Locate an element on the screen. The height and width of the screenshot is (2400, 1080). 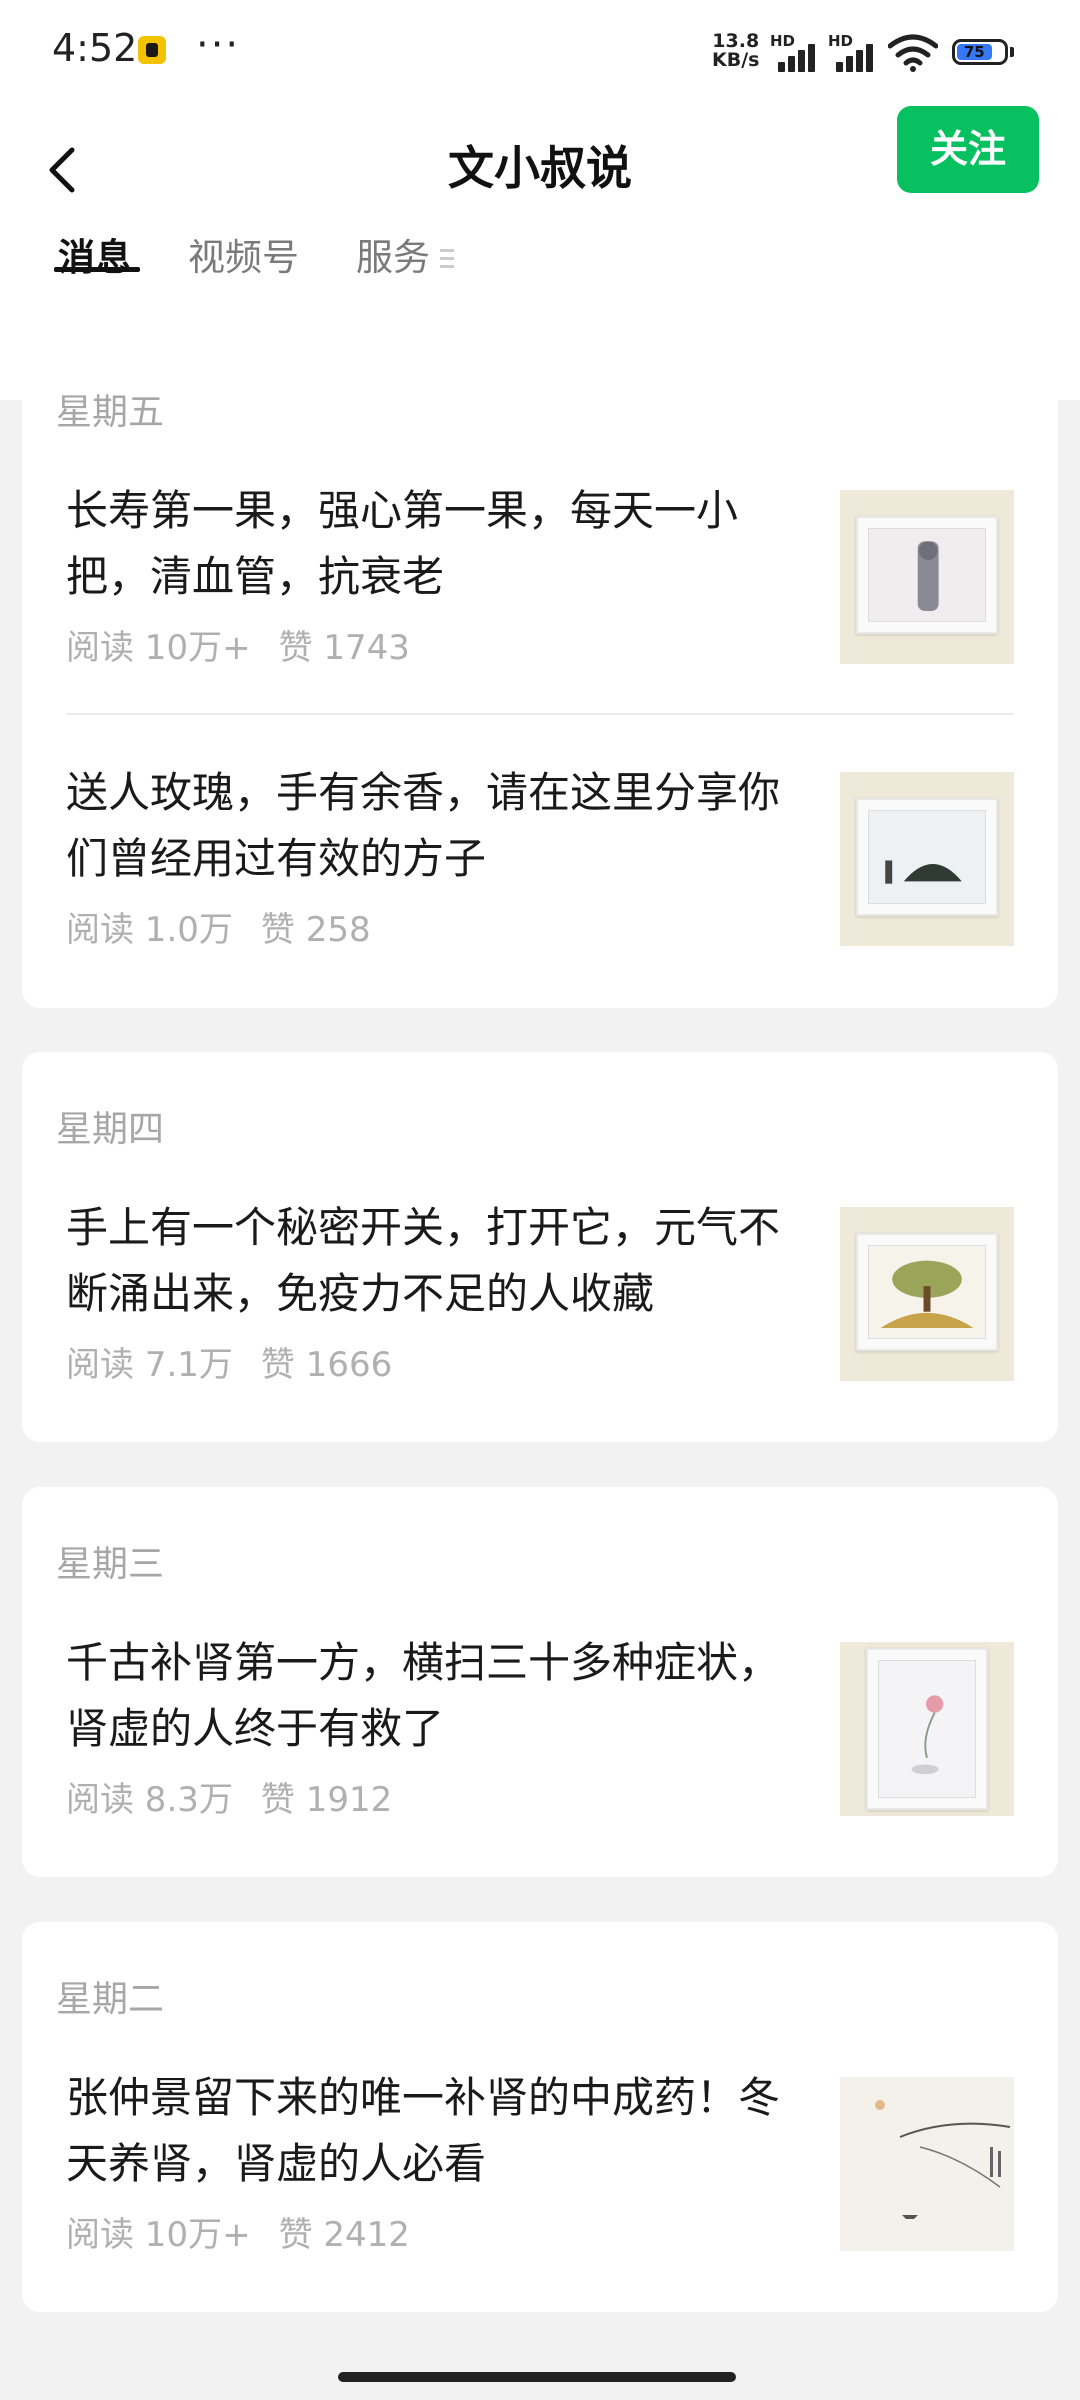
like-count: 赞 1743 is located at coordinates (344, 648).